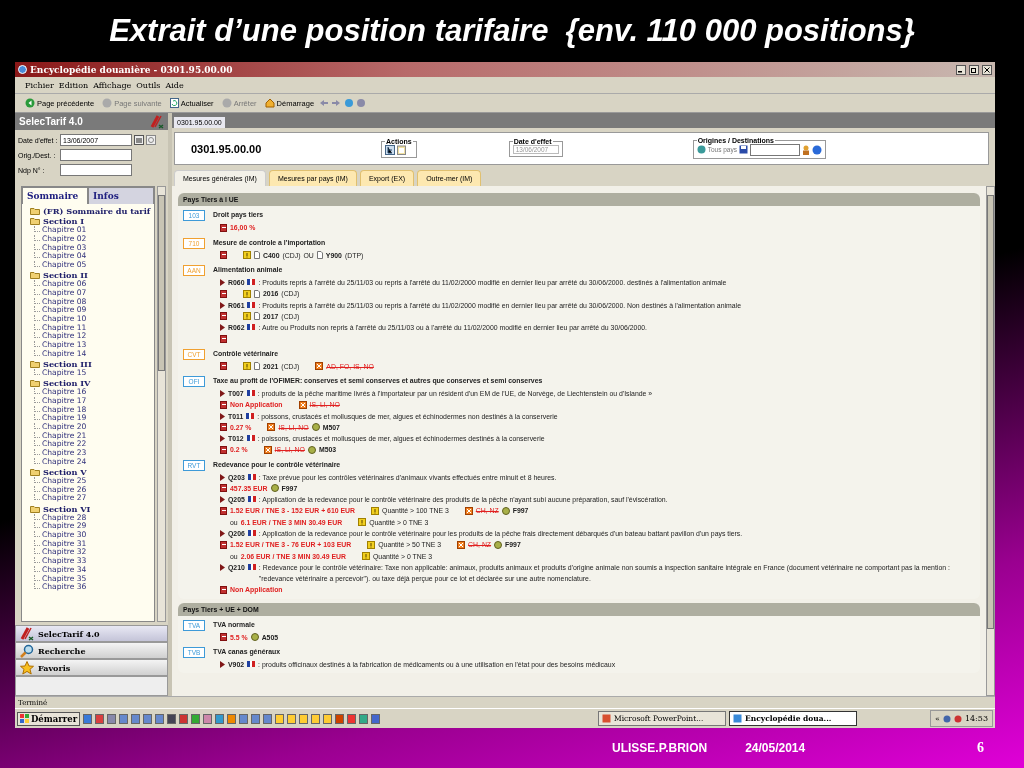  I want to click on tree-section: Section II, so click(65, 275).